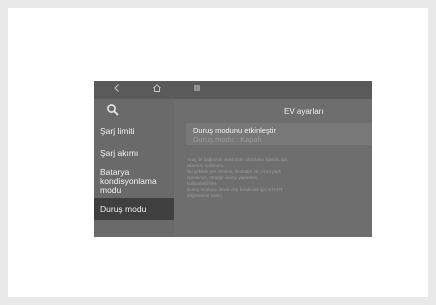 The width and height of the screenshot is (436, 305). I want to click on menu-icon, so click(197, 90).